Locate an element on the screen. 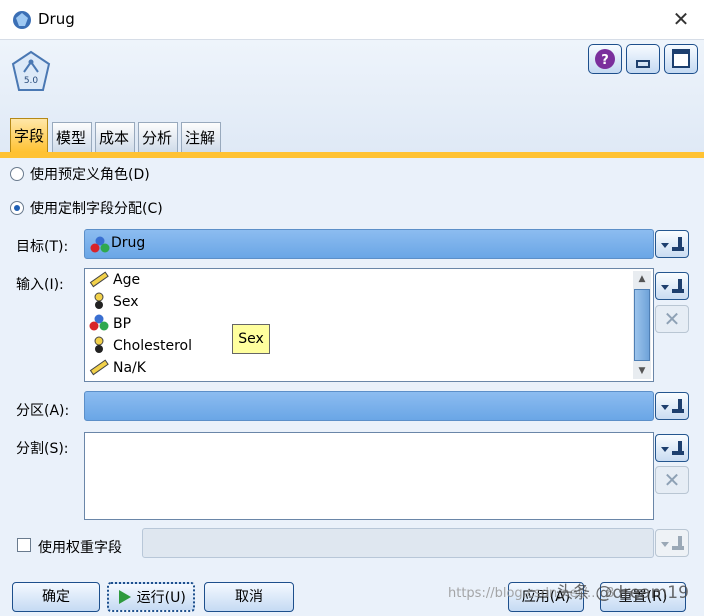  weight-field-picker-button is located at coordinates (672, 543).